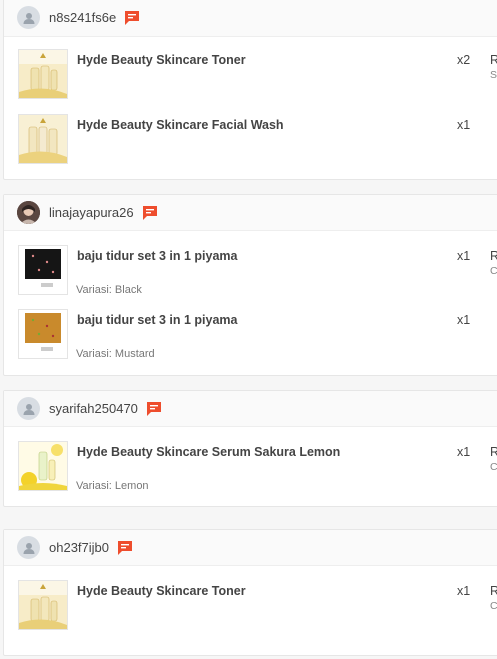 This screenshot has height=659, width=497. What do you see at coordinates (250, 612) in the screenshot?
I see `list-item: Hyde Beauty Skincare Toner x1 R C` at bounding box center [250, 612].